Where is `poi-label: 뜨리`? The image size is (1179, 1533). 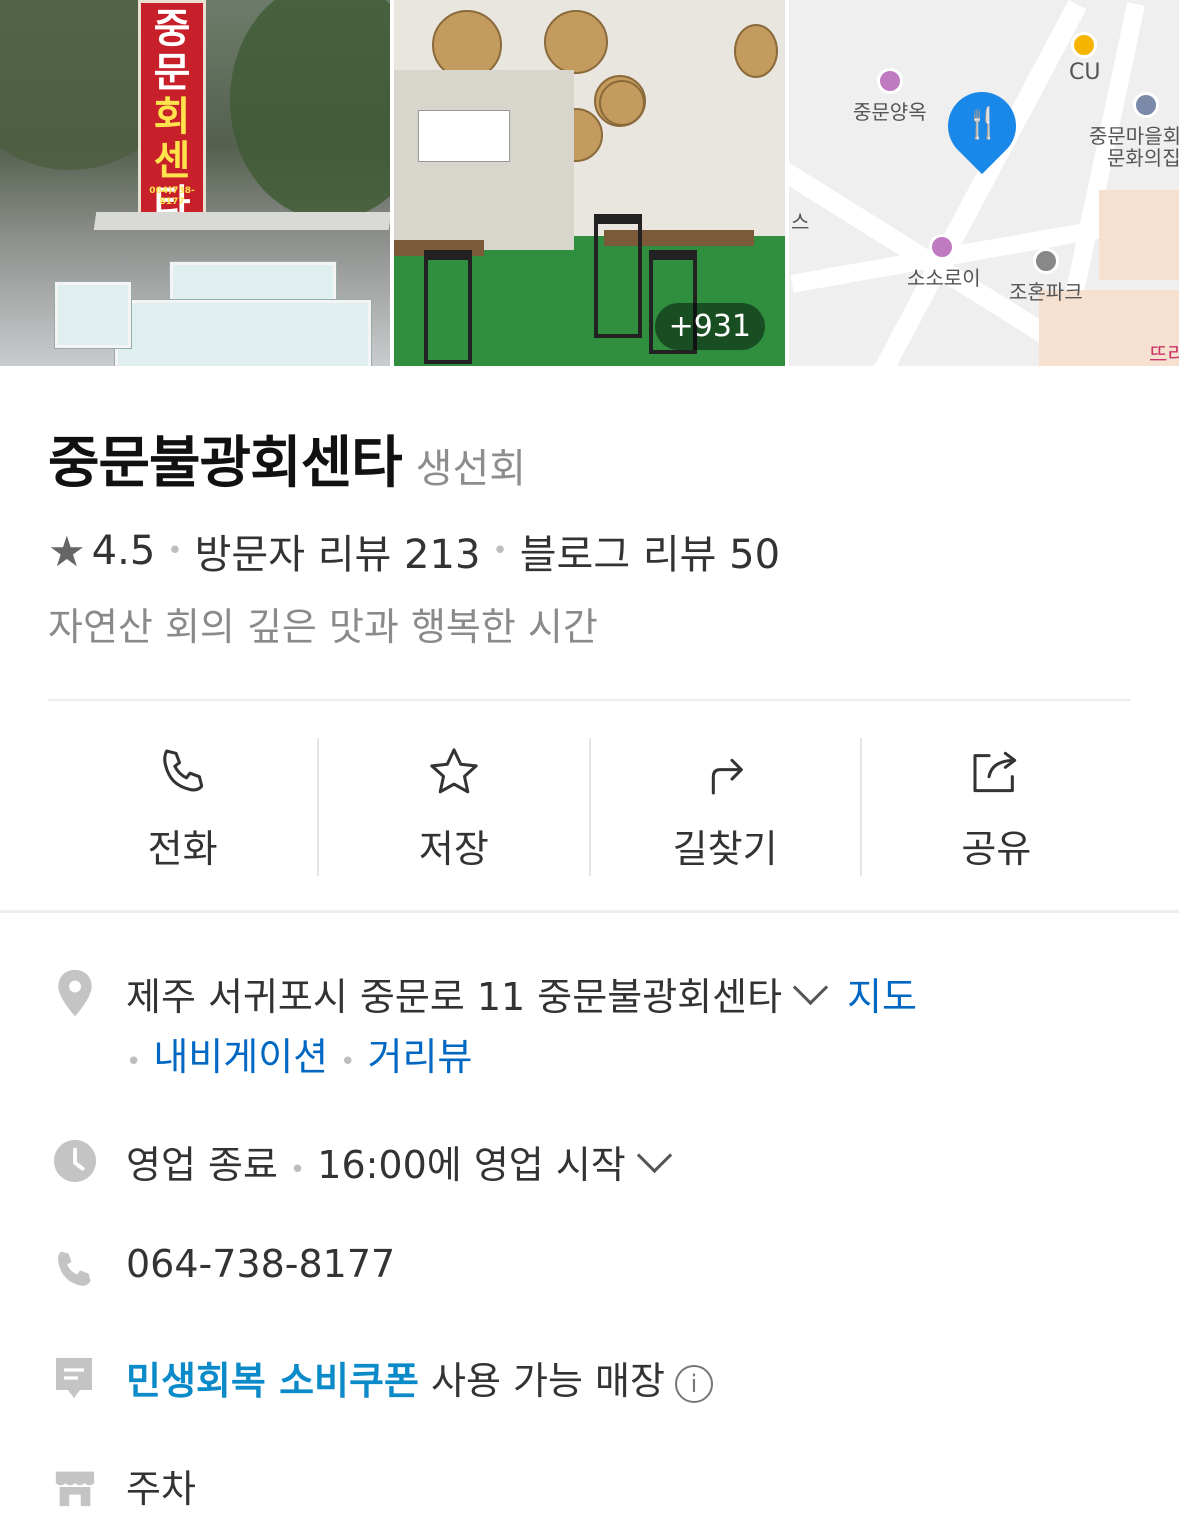 poi-label: 뜨리 is located at coordinates (1164, 354).